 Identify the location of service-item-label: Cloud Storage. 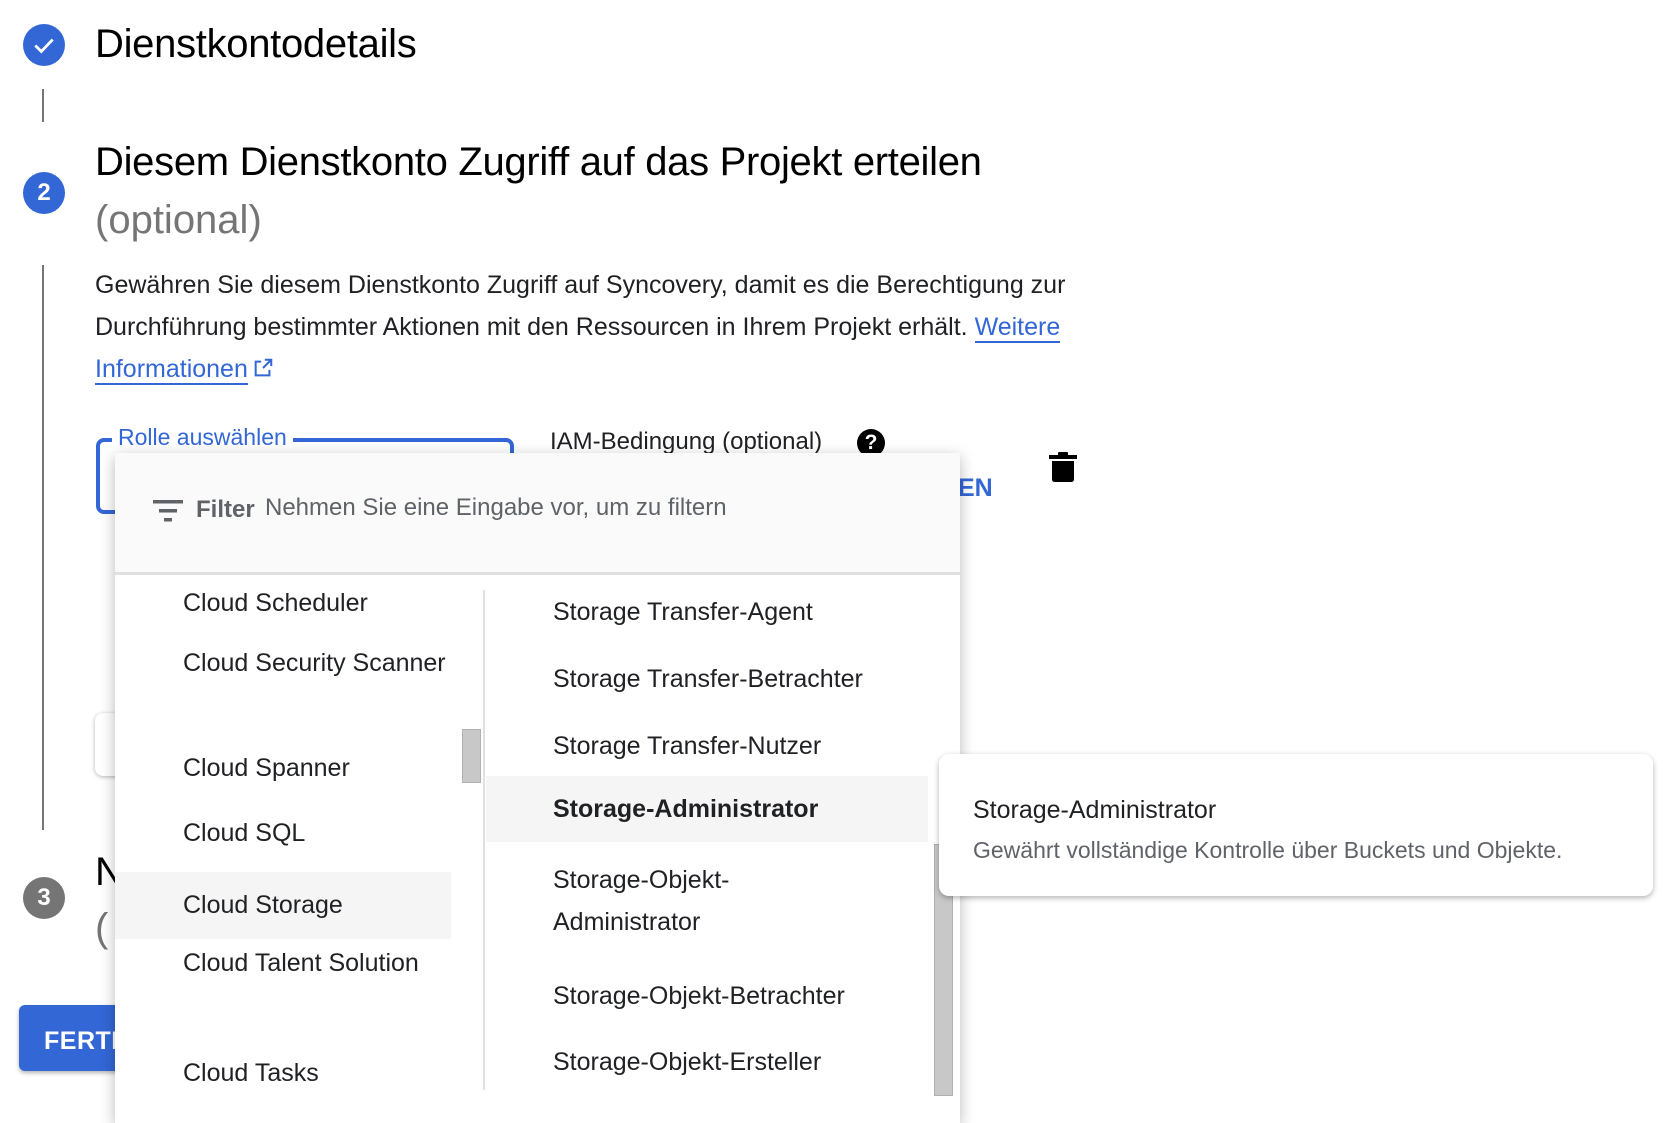
(263, 905).